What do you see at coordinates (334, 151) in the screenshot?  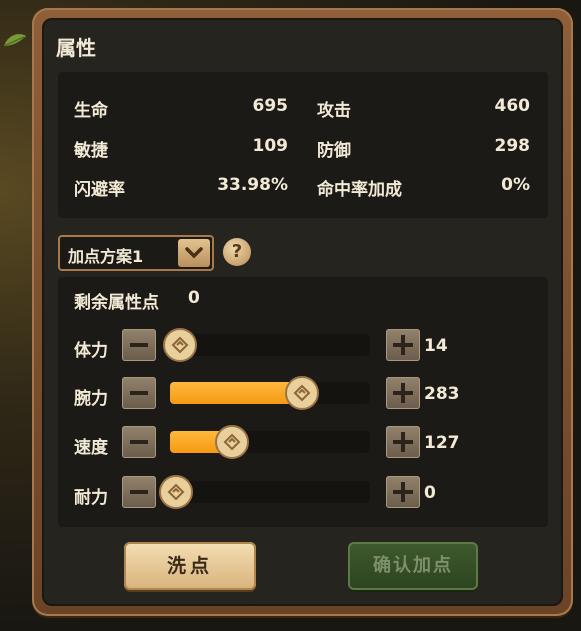 I see `stat-label-defense: 防御` at bounding box center [334, 151].